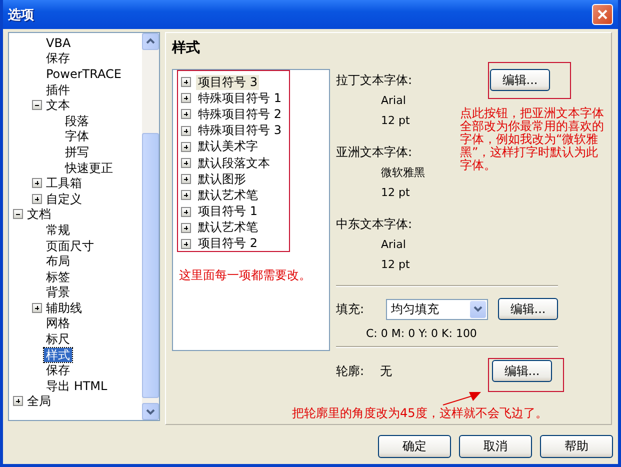 Image resolution: width=621 pixels, height=467 pixels. What do you see at coordinates (240, 98) in the screenshot?
I see `style-item: 特殊项目符号 1` at bounding box center [240, 98].